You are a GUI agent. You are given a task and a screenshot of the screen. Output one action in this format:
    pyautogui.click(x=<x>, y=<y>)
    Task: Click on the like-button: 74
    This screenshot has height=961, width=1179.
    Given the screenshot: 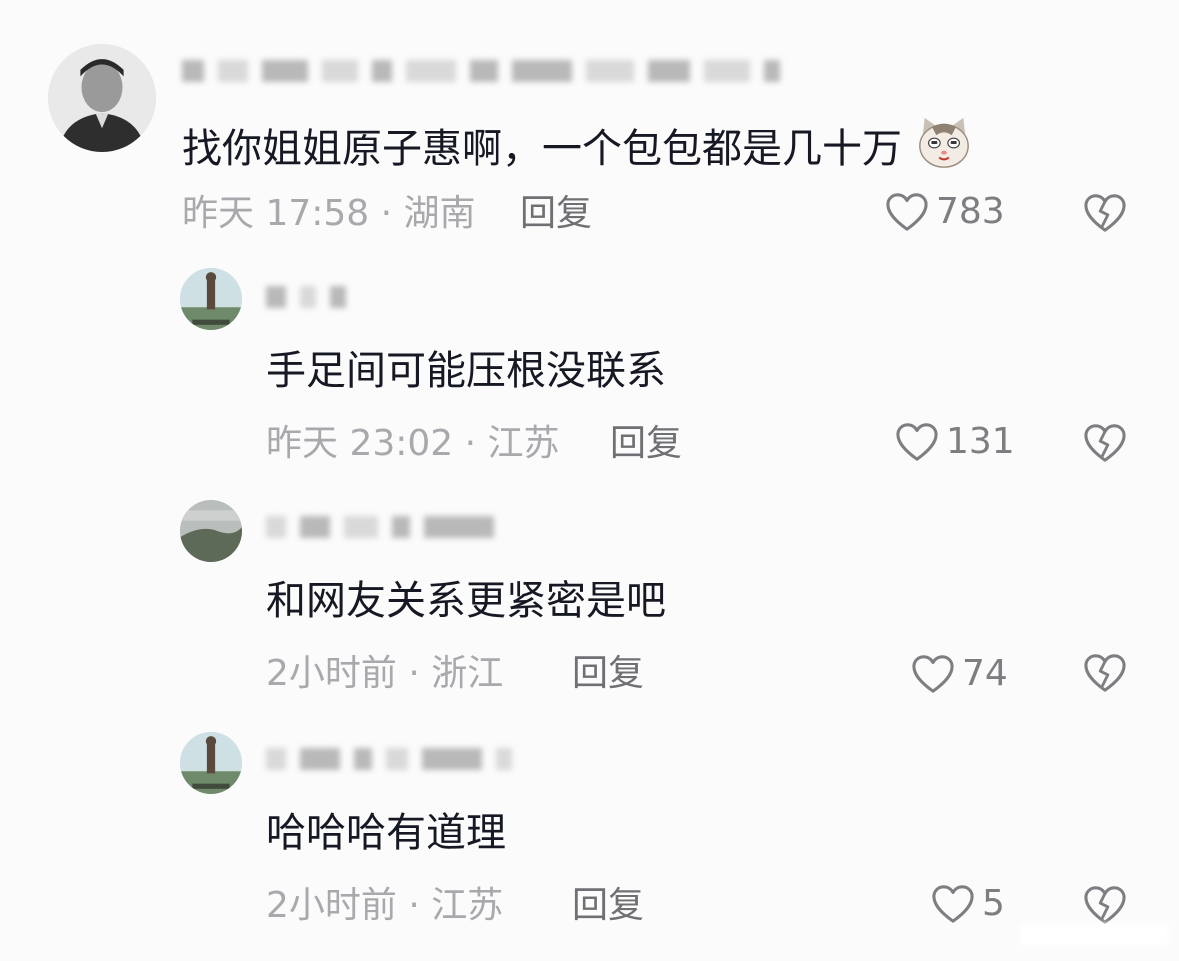 What is the action you would take?
    pyautogui.click(x=959, y=674)
    